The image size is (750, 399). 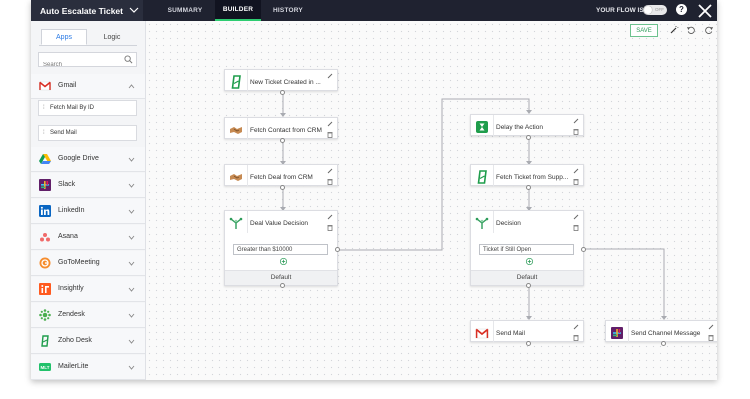 I want to click on node-fetch-contact: Fetch Contact from CRM, so click(x=281, y=128).